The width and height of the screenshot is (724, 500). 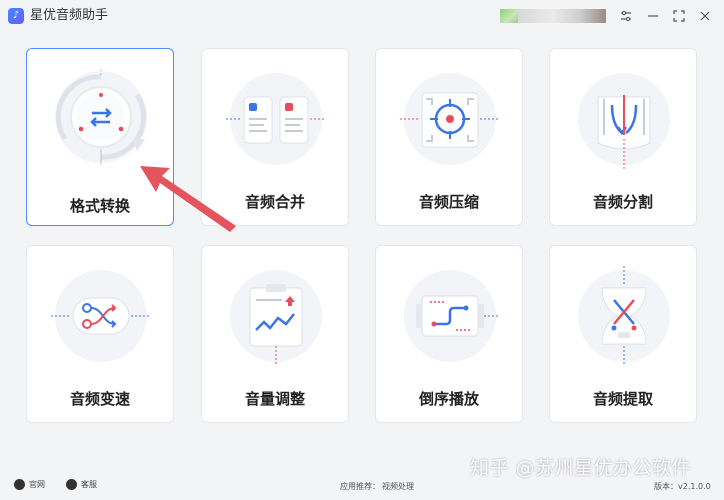 I want to click on split-icon, so click(x=624, y=121).